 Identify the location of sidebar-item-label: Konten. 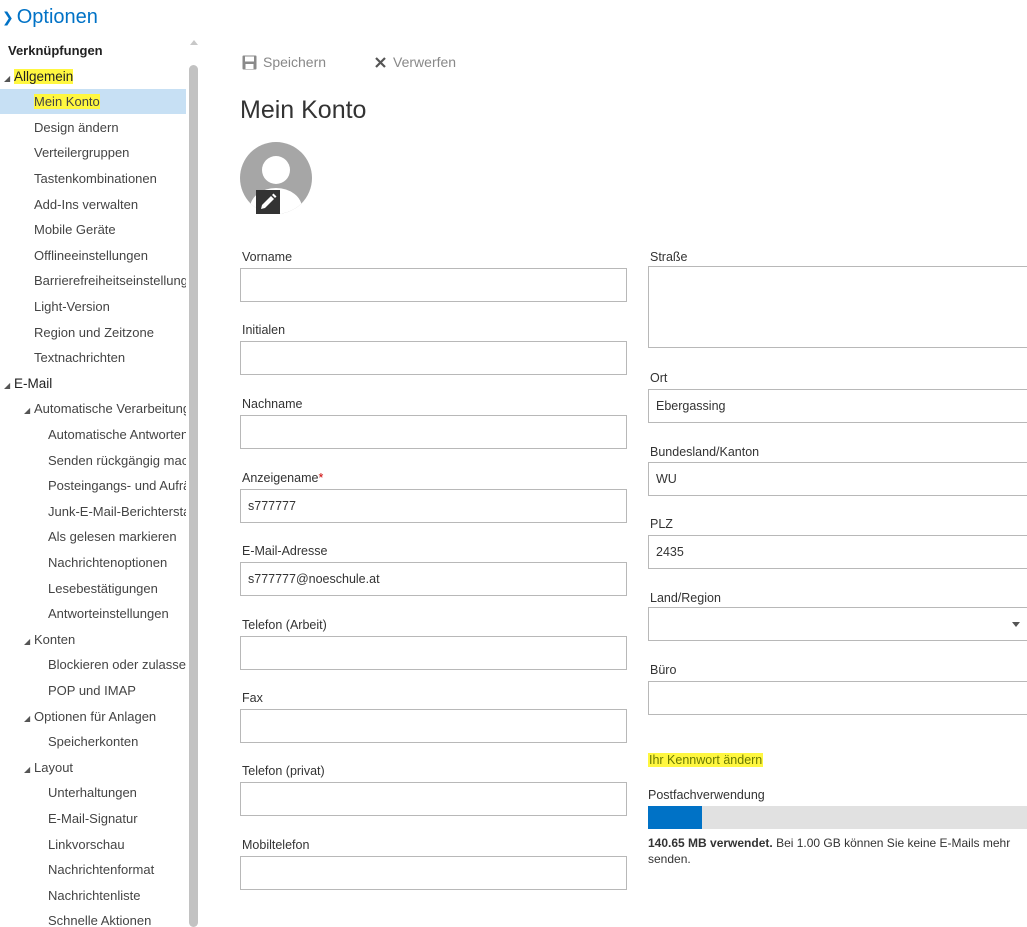
(55, 639).